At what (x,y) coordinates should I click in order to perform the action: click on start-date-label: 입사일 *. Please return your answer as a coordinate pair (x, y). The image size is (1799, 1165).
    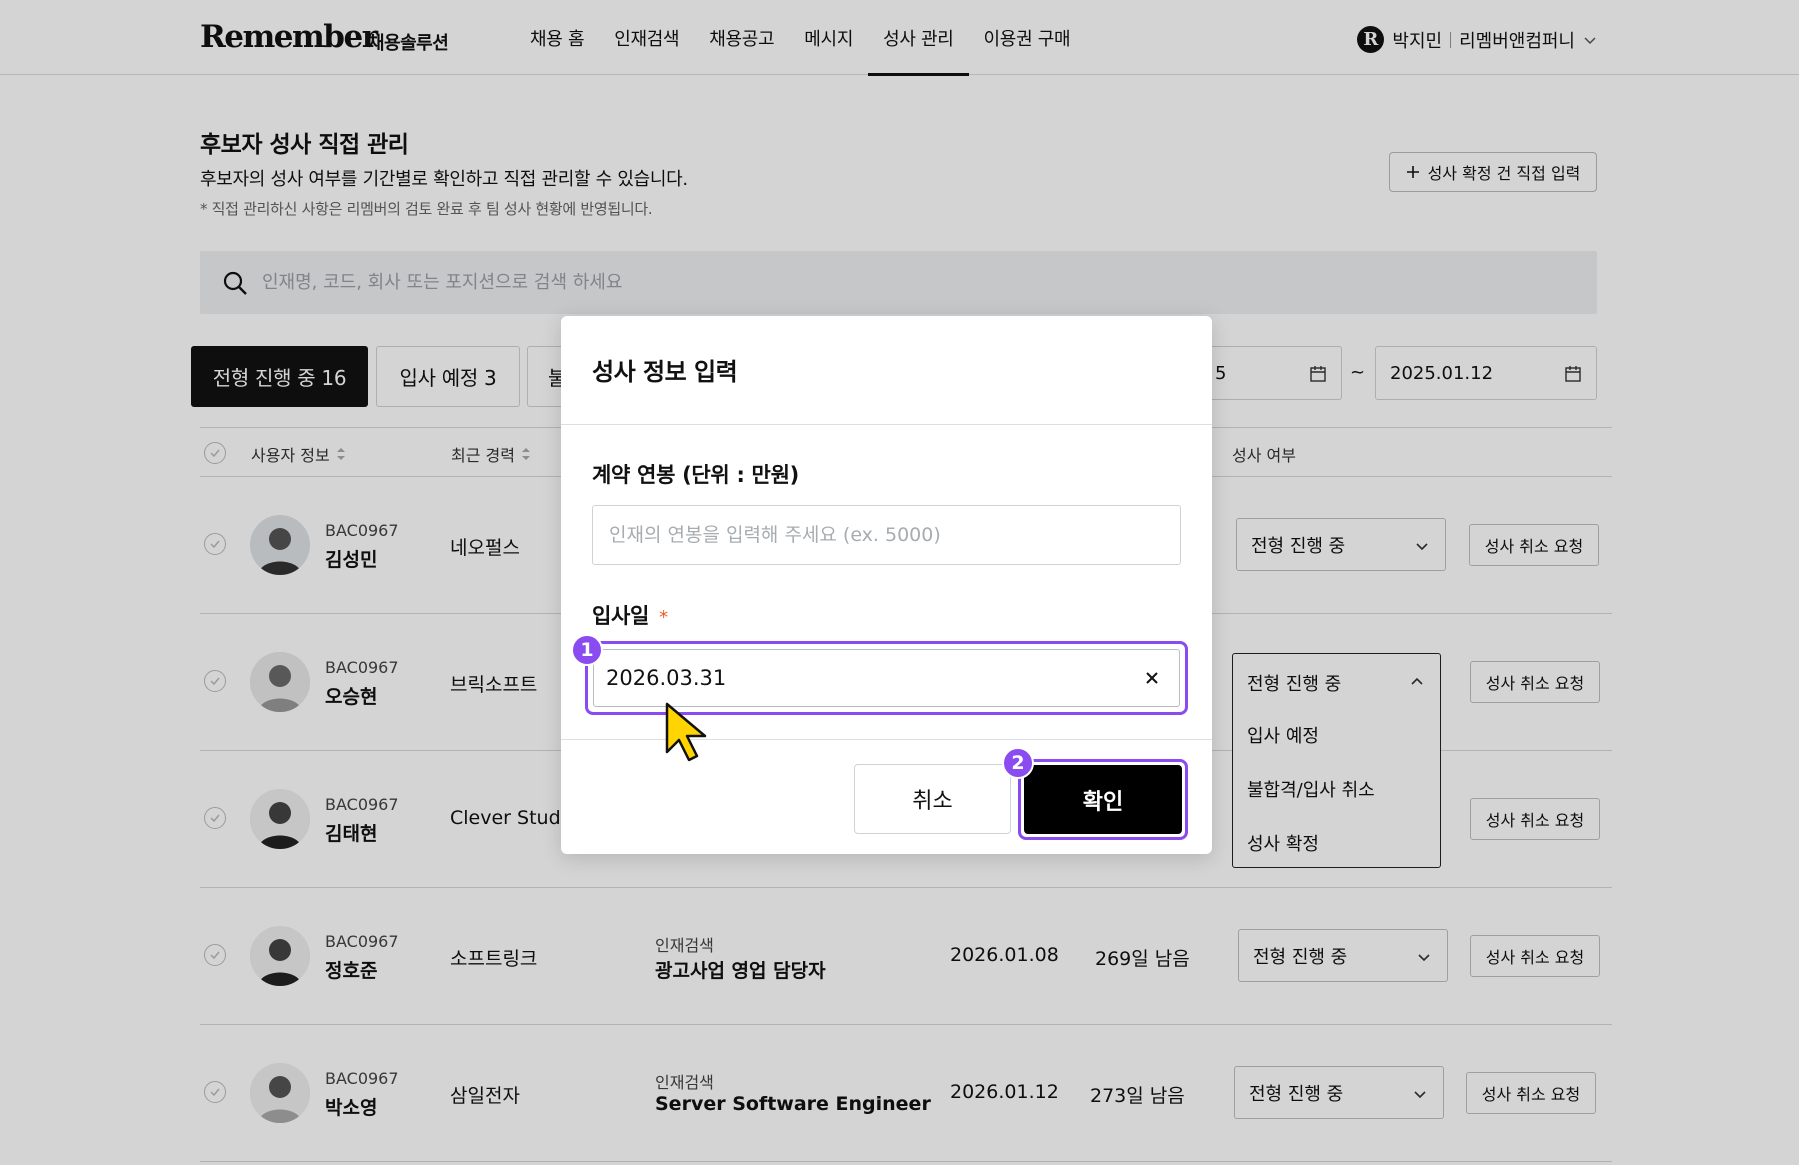
    Looking at the image, I should click on (630, 615).